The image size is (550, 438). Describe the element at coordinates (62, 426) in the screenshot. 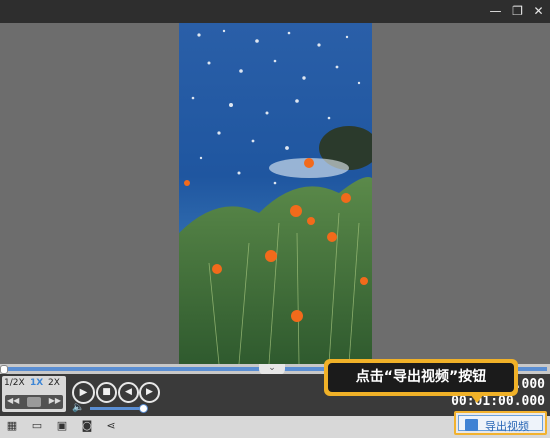

I see `save-icon: ▣` at that location.